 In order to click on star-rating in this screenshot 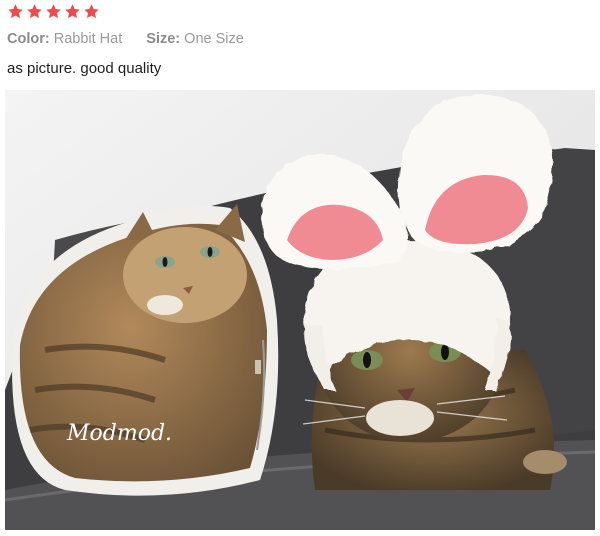, I will do `click(53, 11)`.